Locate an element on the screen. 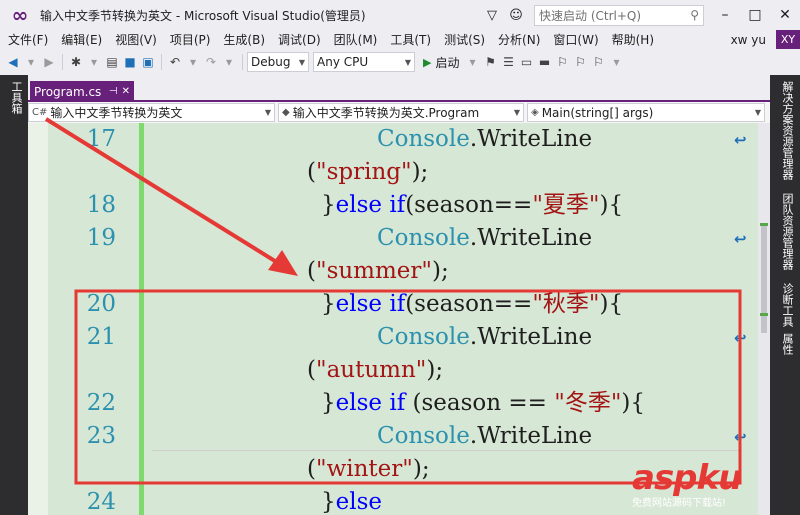 The width and height of the screenshot is (800, 515). code-line: 22}else if (season == "冬季"){ is located at coordinates (399, 403).